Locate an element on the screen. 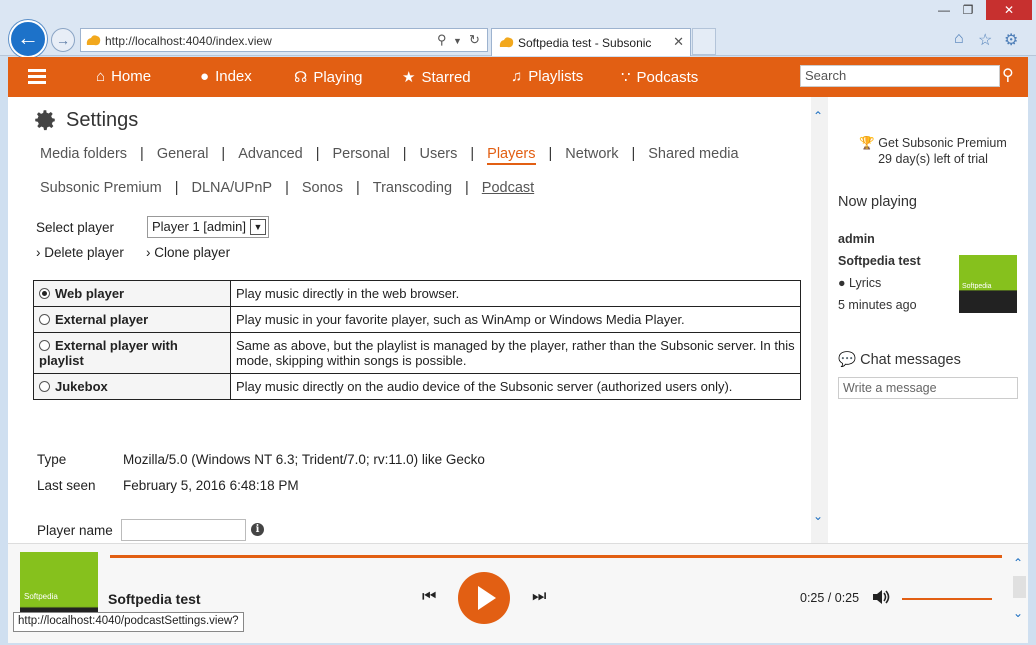  previous-track-icon: ⏮ is located at coordinates (429, 597).